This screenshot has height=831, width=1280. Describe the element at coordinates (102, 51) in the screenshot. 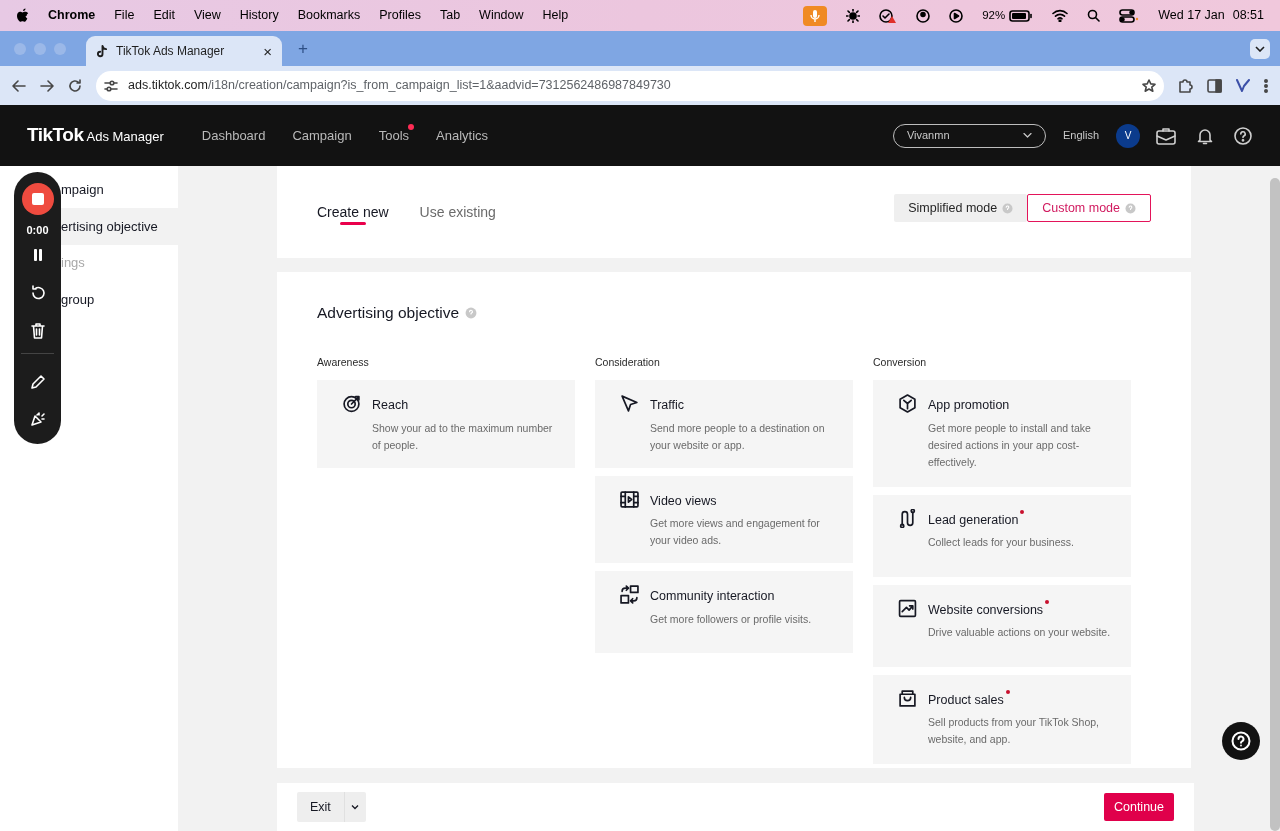

I see `tiktok-icon` at that location.